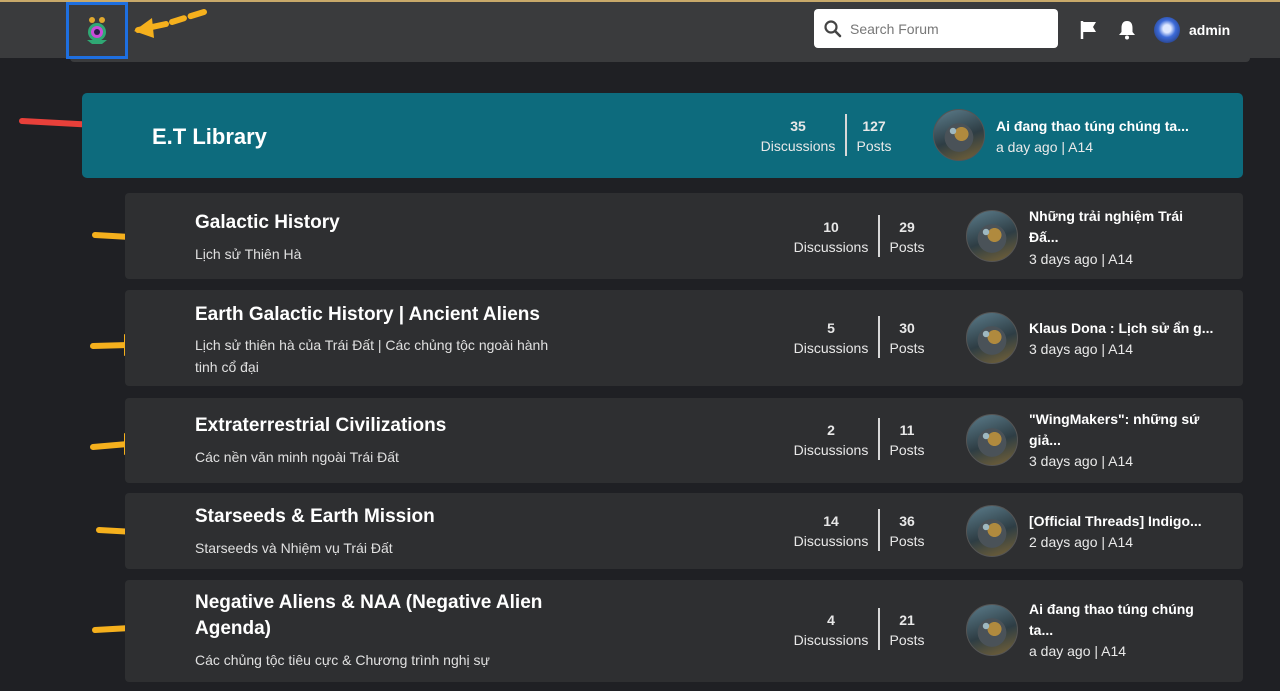 This screenshot has height=691, width=1280. What do you see at coordinates (907, 531) in the screenshot?
I see `posts-stat: 36 Posts` at bounding box center [907, 531].